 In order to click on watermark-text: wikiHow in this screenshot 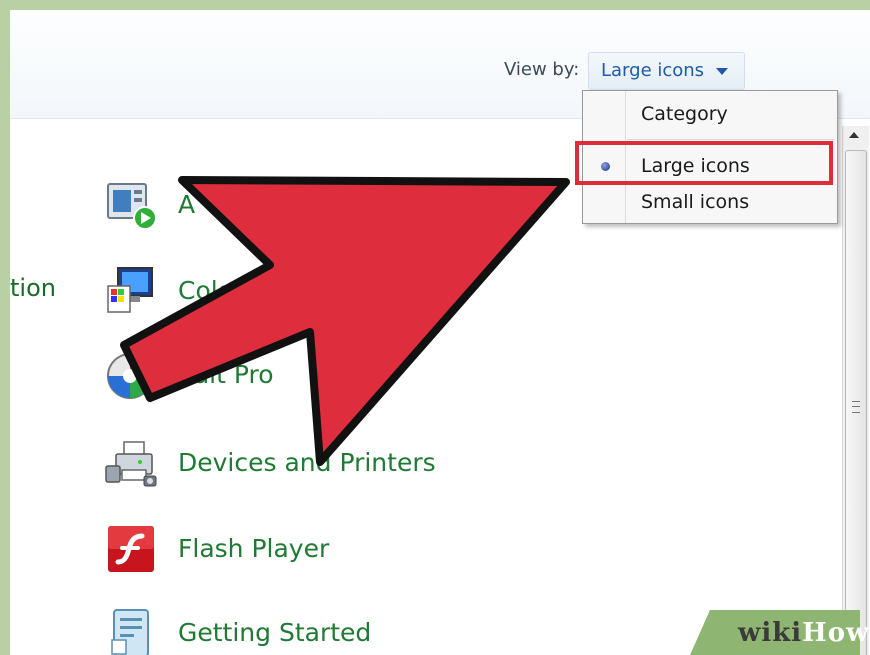, I will do `click(804, 633)`.